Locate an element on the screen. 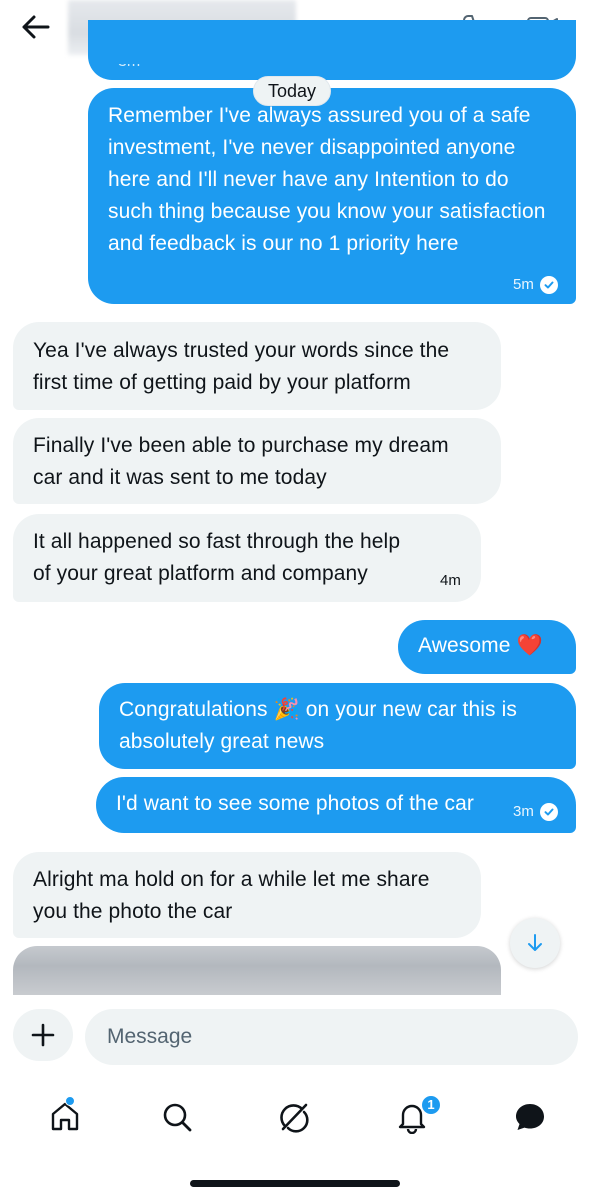 Image resolution: width=589 pixels, height=1200 pixels. message-time: 5m is located at coordinates (523, 284).